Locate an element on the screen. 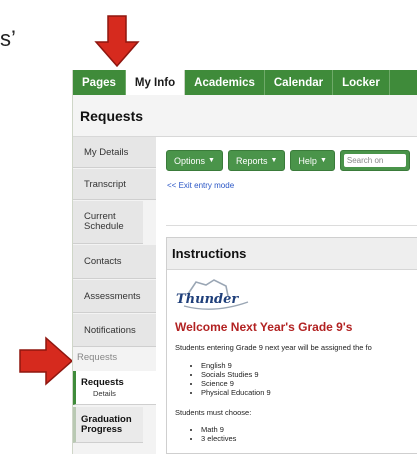  thunder-logo: Thunder is located at coordinates (212, 294).